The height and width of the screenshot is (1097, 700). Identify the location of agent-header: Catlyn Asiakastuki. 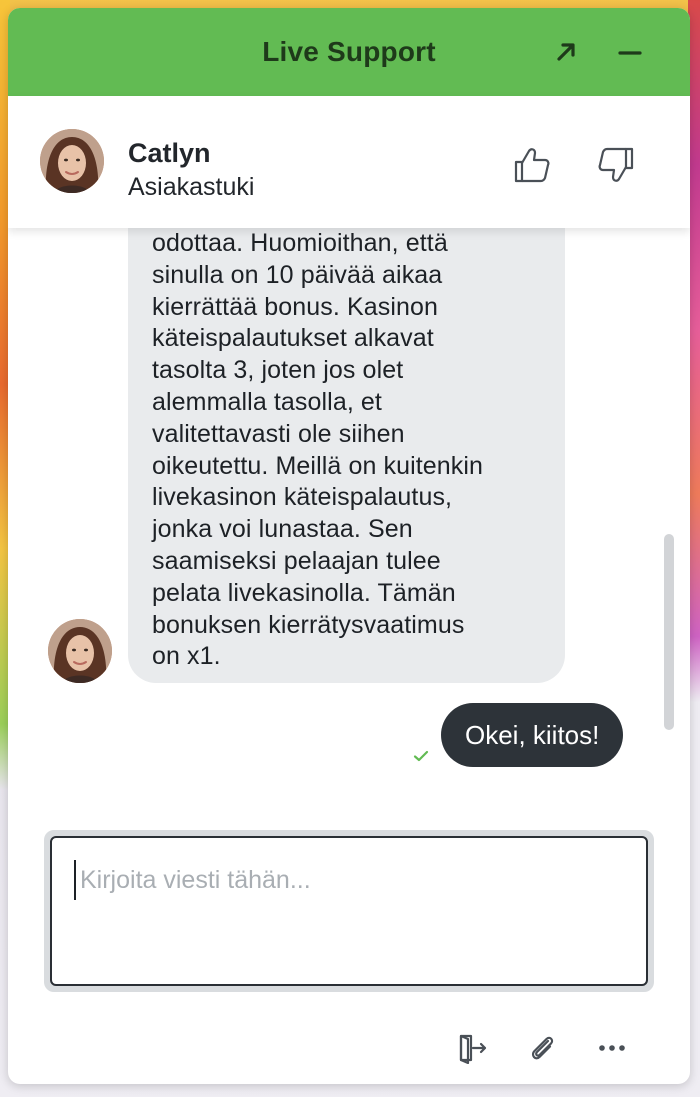
(349, 162).